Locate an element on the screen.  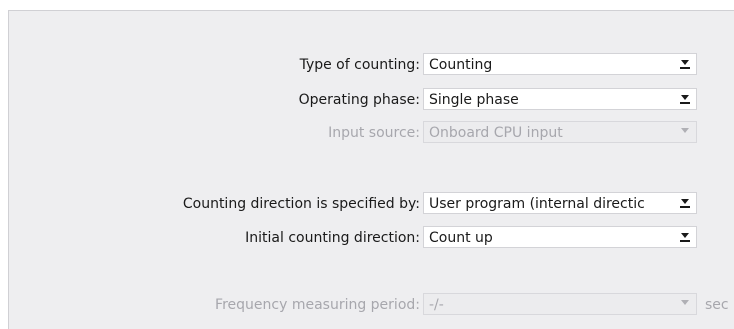
type-of-counting-value: Counting is located at coordinates (461, 65).